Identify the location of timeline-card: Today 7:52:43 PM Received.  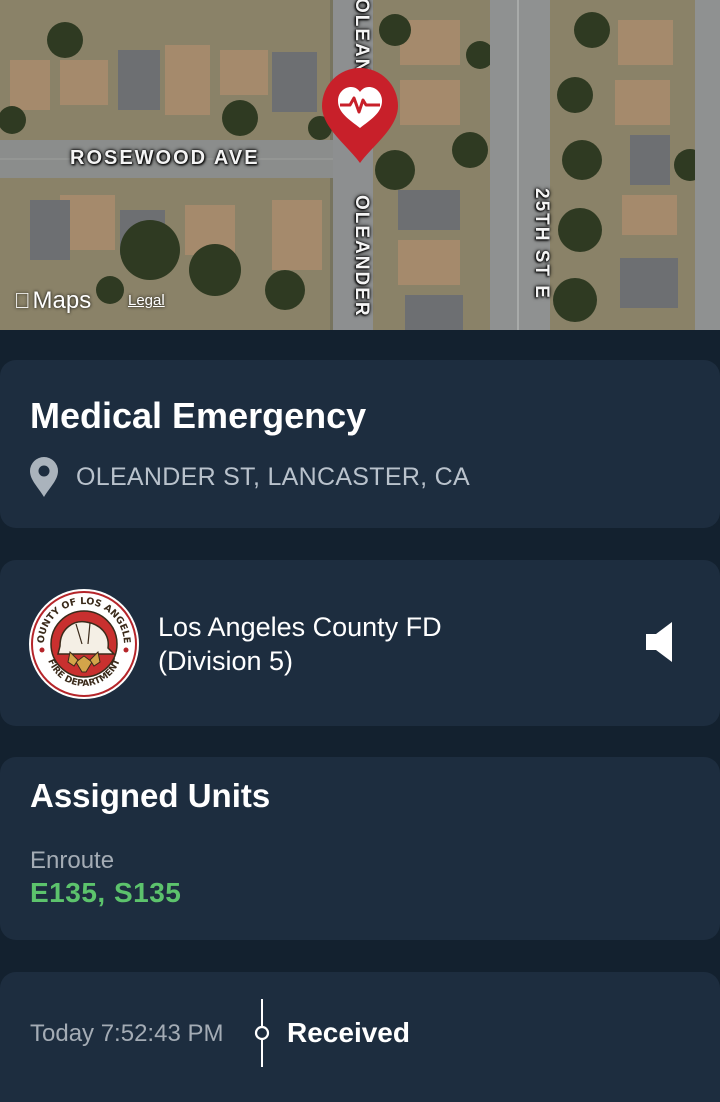
(360, 1037).